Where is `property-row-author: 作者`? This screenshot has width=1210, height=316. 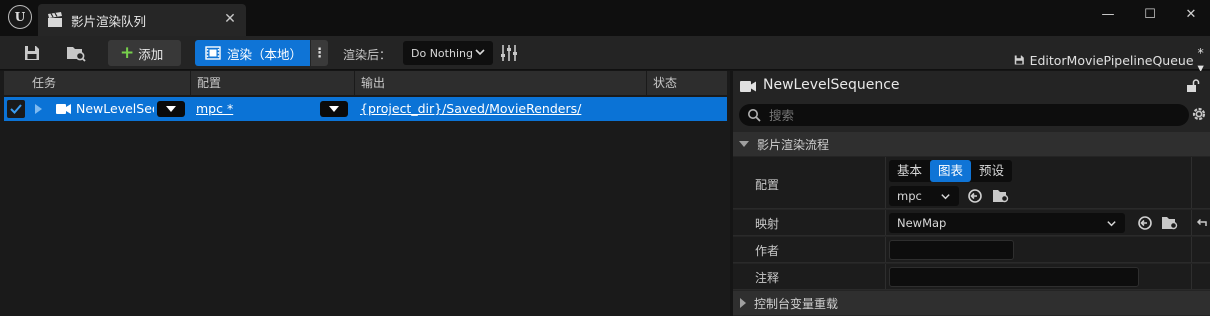 property-row-author: 作者 is located at coordinates (971, 250).